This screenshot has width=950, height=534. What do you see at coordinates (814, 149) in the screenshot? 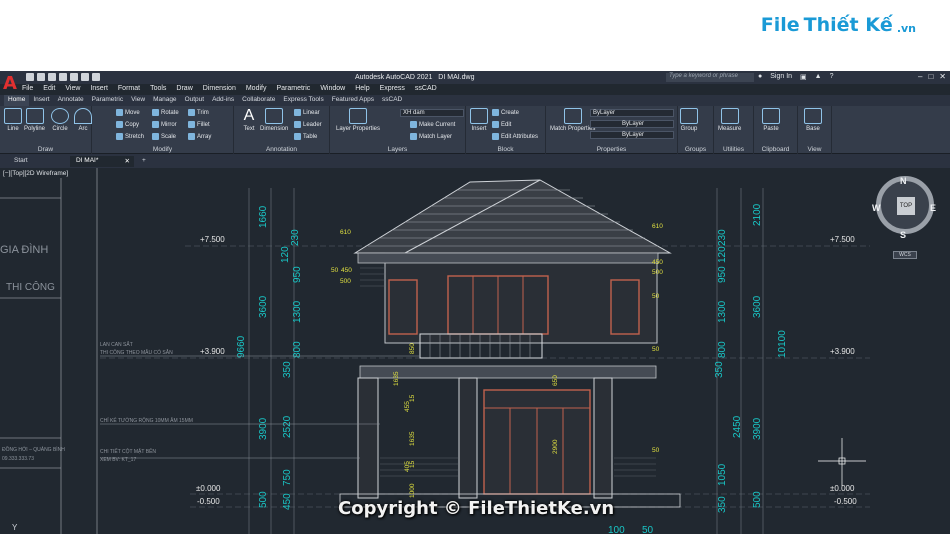
I see `view-panel-label: View` at bounding box center [814, 149].